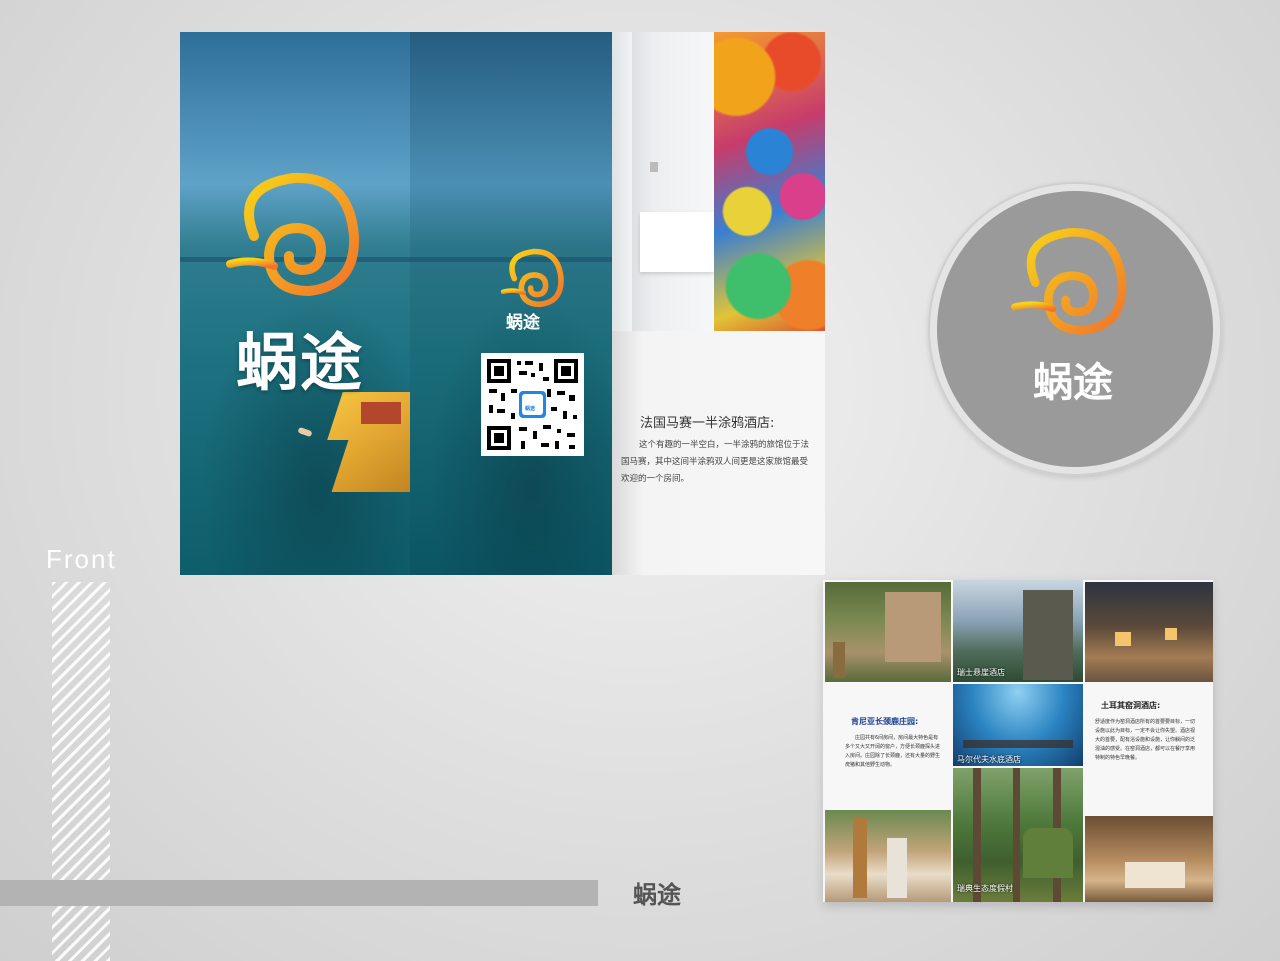 The image size is (1280, 961). I want to click on turkey-cave-room-photo, so click(1149, 859).